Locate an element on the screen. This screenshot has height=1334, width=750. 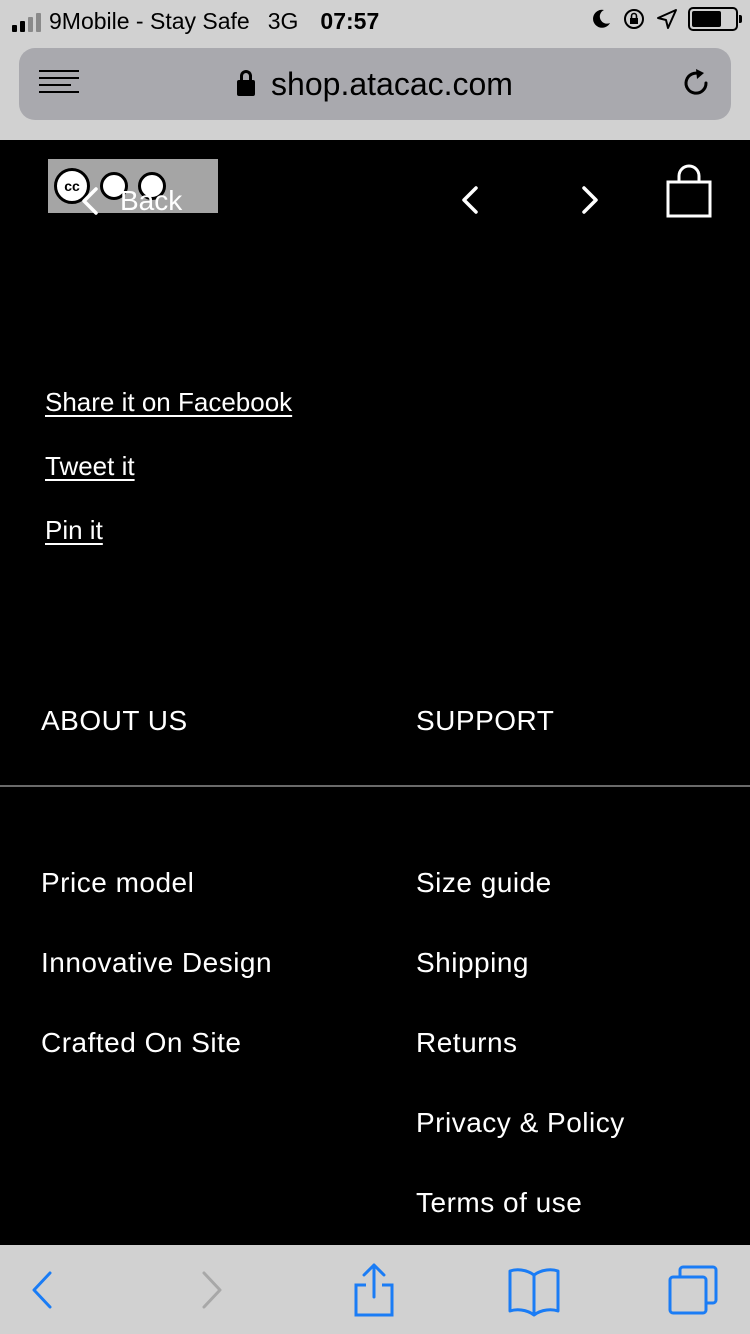
share-icon is located at coordinates (374, 1290).